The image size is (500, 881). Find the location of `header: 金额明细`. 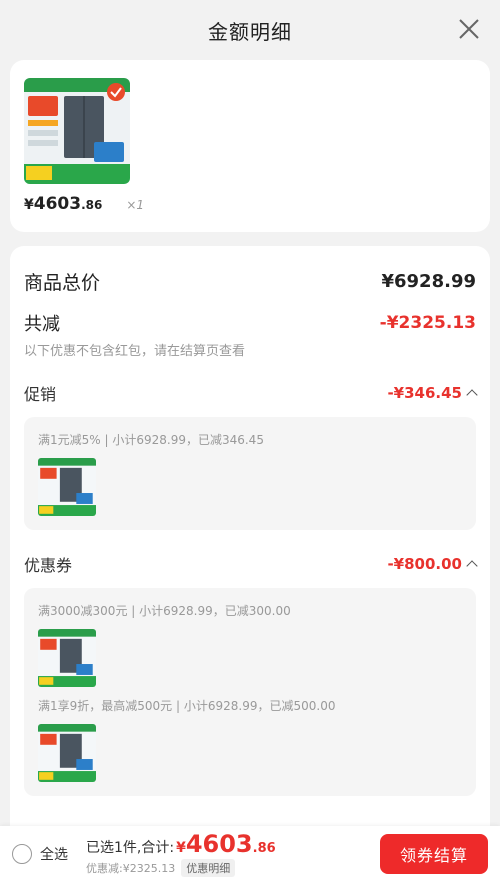

header: 金额明细 is located at coordinates (250, 30).